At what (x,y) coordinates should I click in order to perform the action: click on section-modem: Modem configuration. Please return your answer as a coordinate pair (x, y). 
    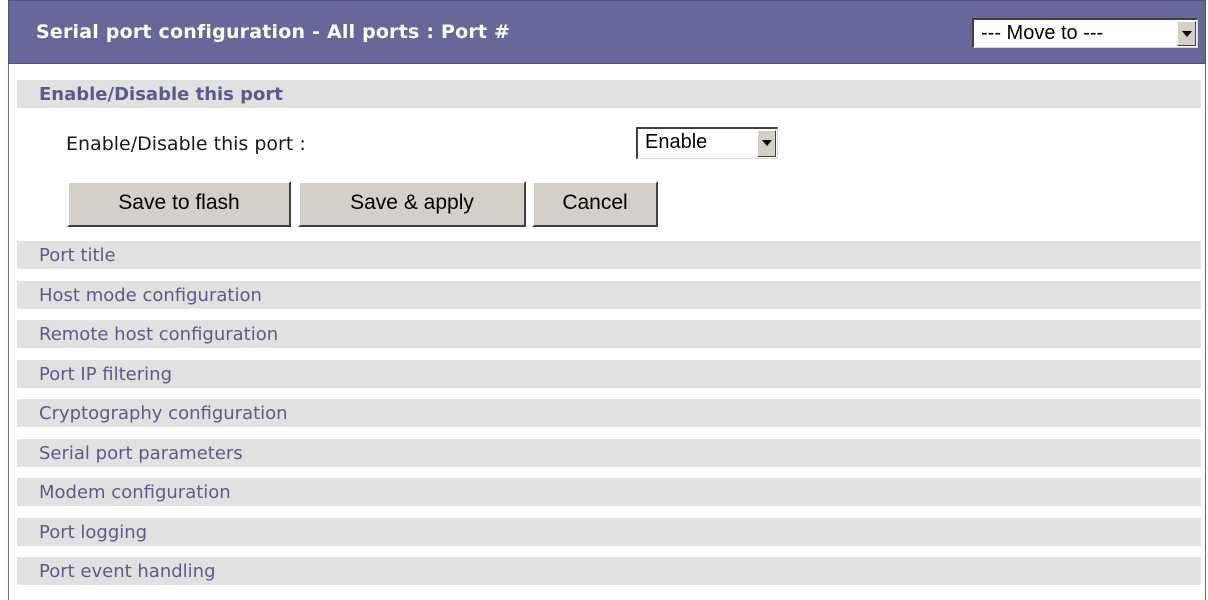
    Looking at the image, I should click on (609, 492).